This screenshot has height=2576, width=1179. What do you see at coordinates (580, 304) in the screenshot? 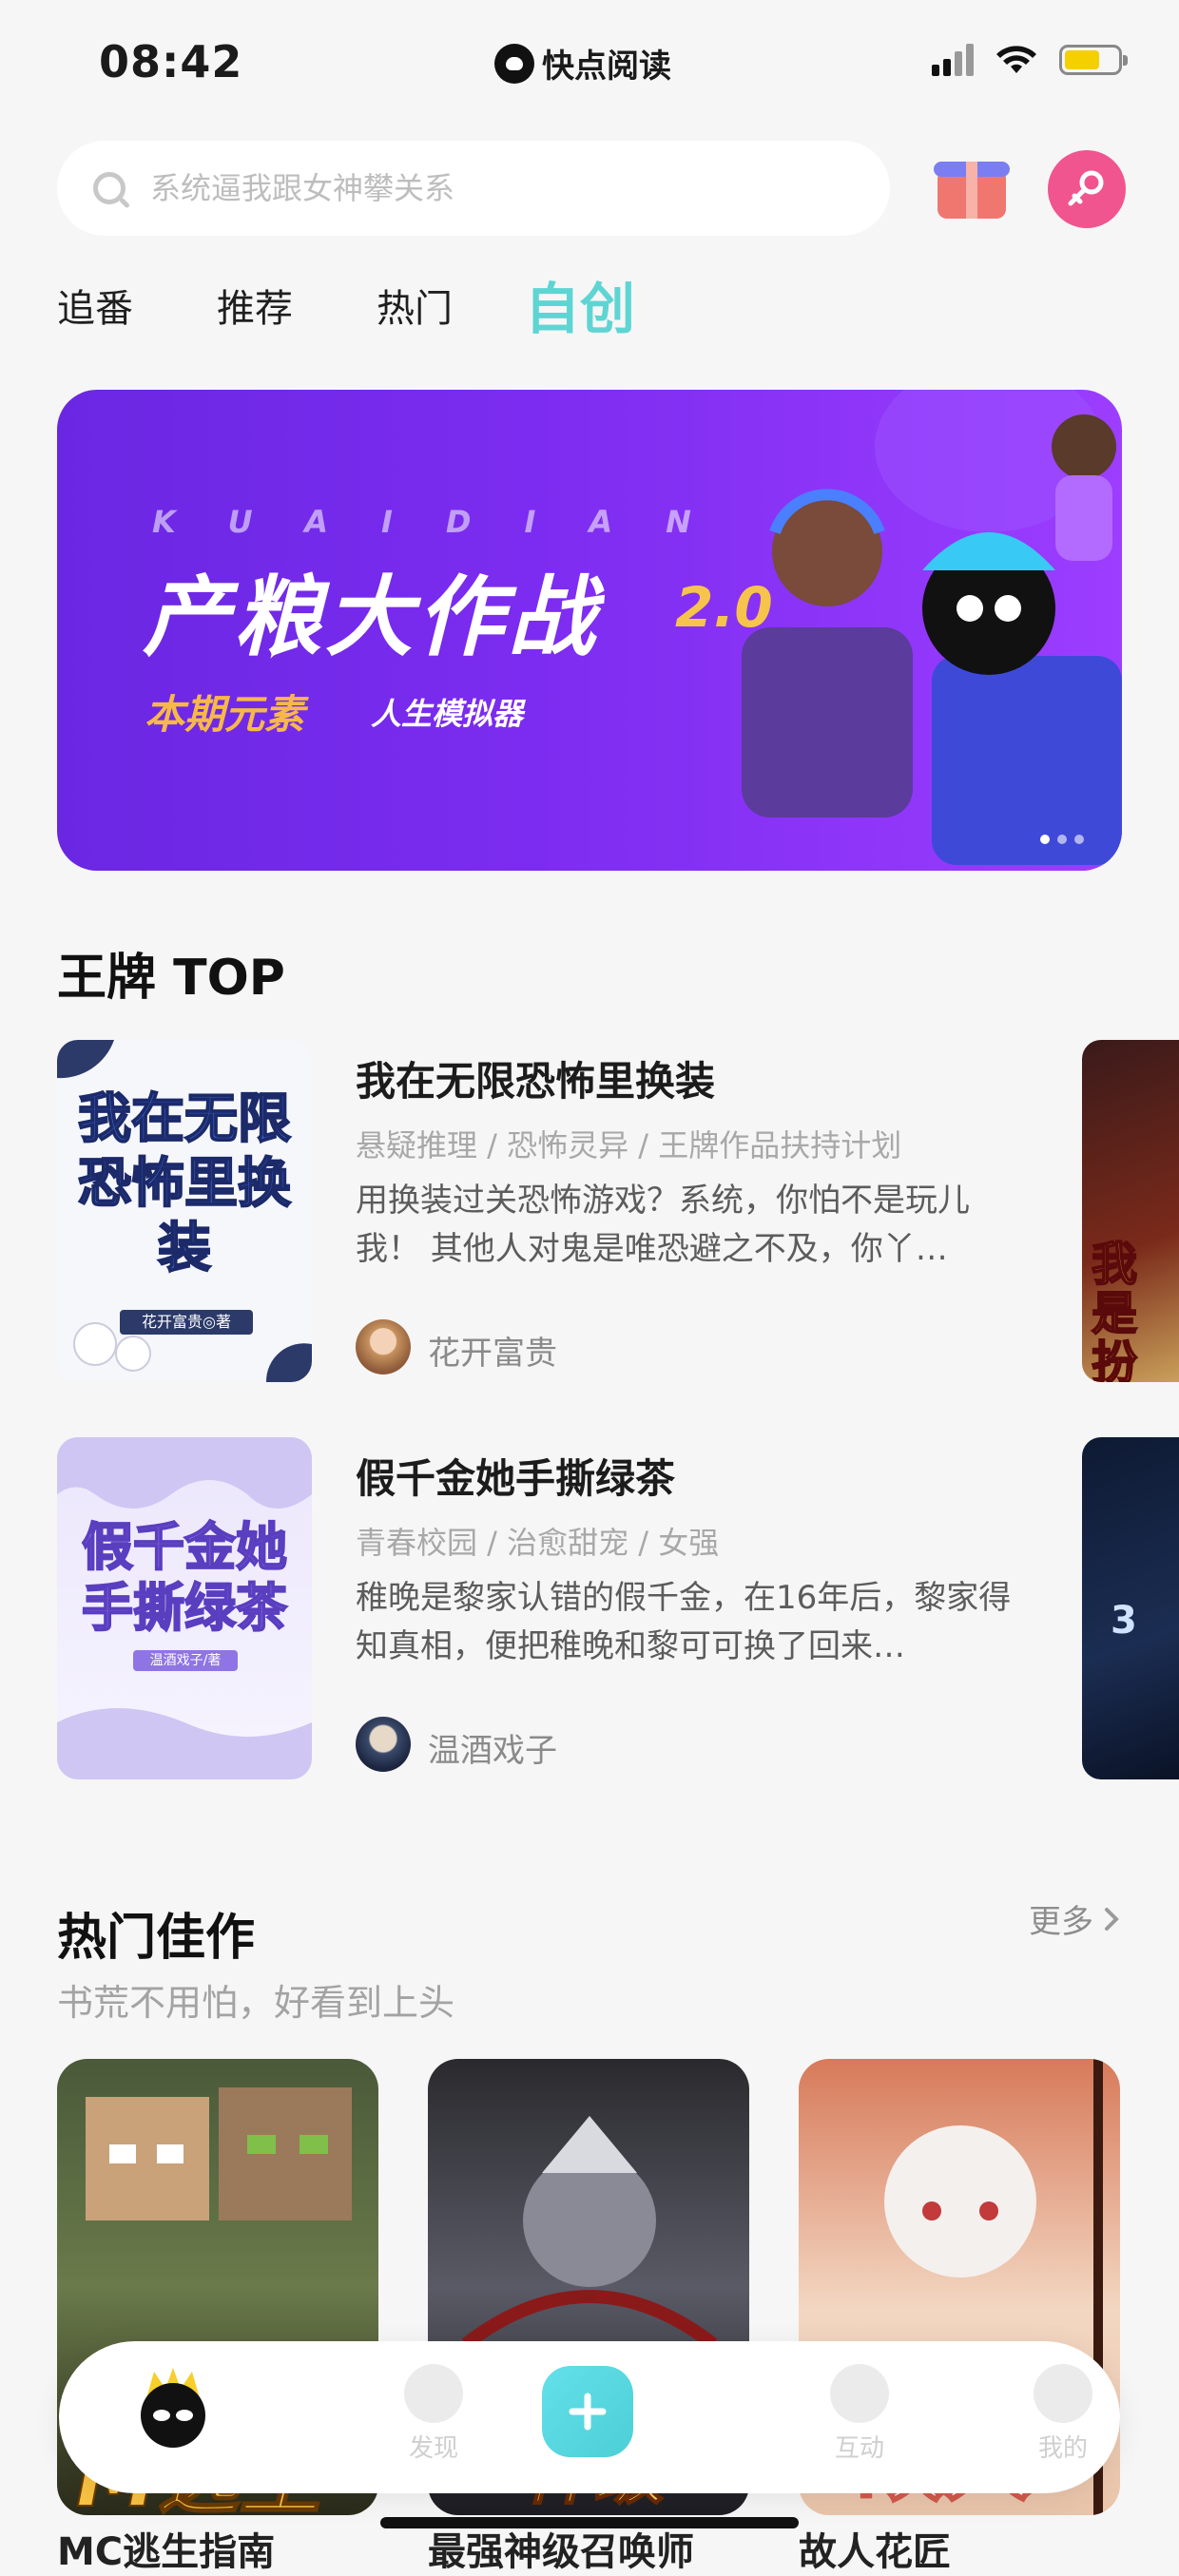
I see `tab-self-created: 自创` at bounding box center [580, 304].